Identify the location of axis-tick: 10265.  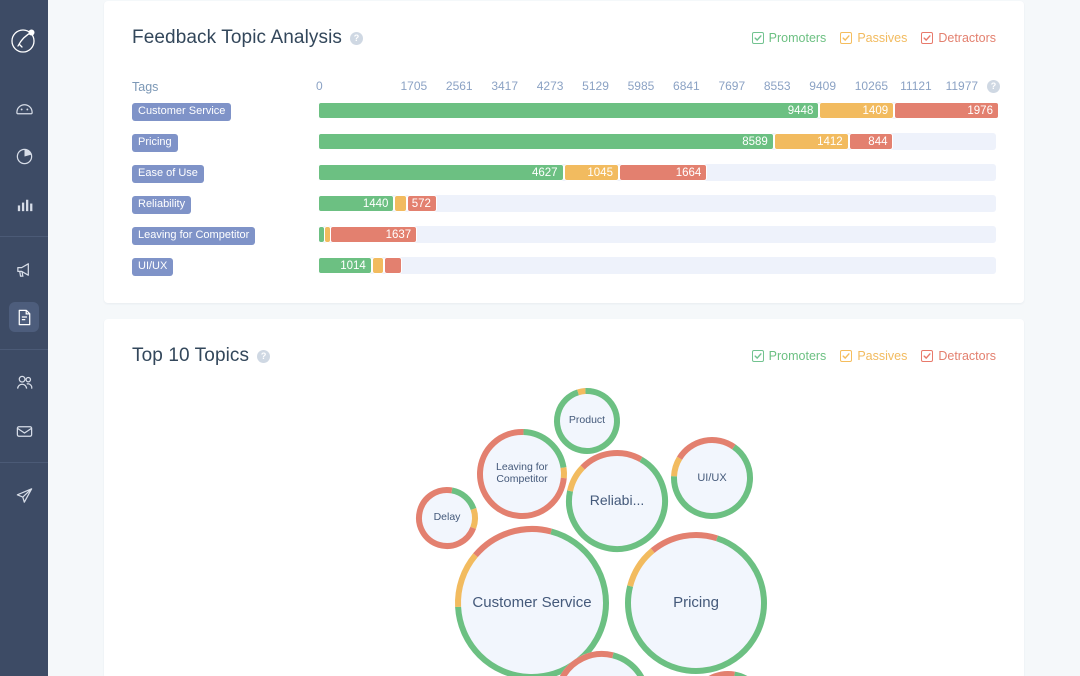
(871, 86).